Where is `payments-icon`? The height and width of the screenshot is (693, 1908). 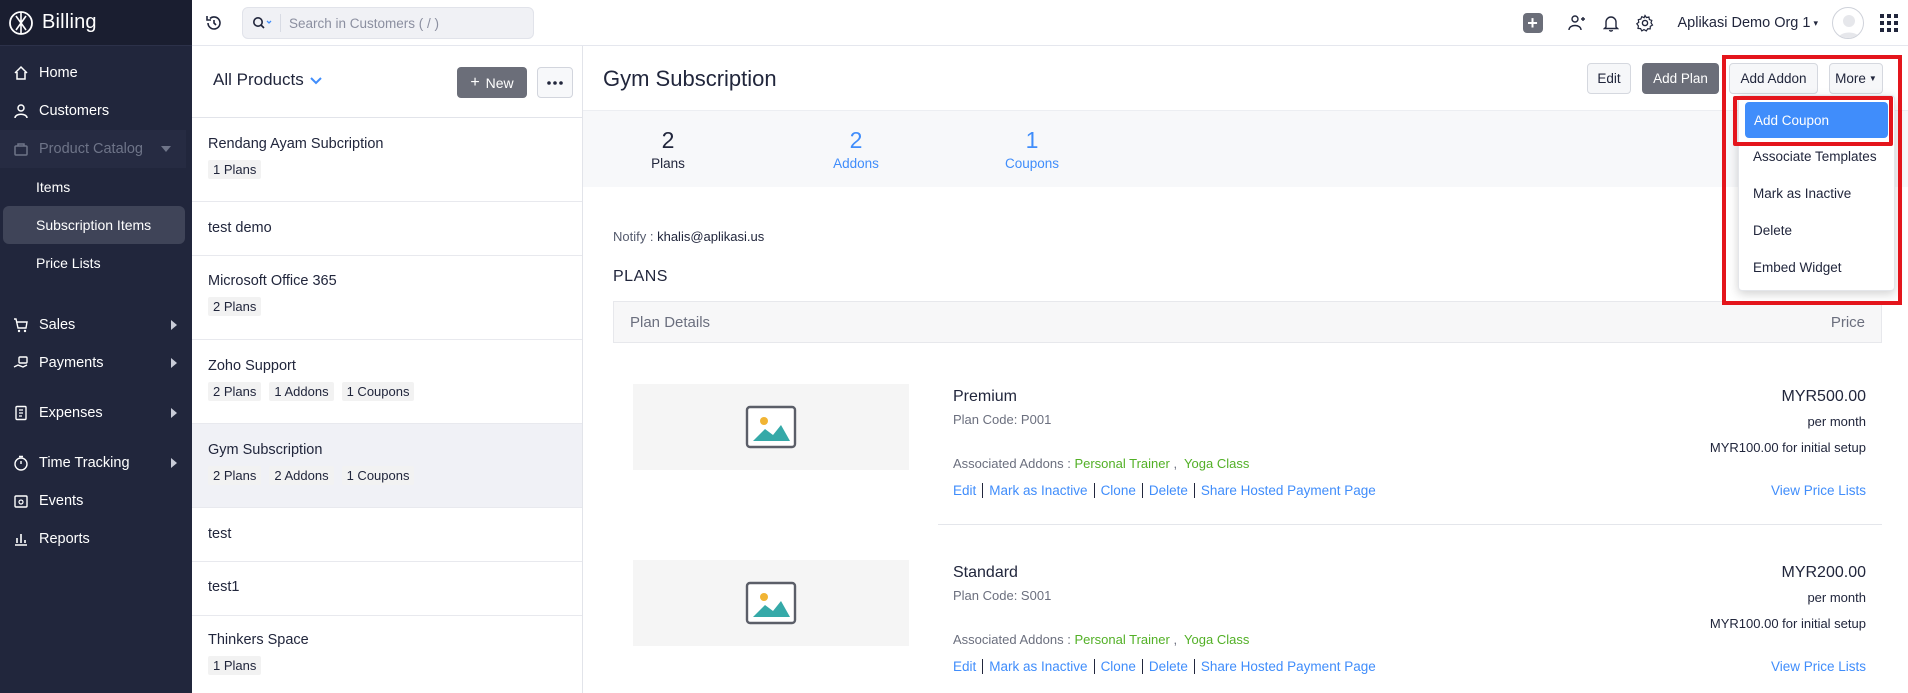 payments-icon is located at coordinates (21, 363).